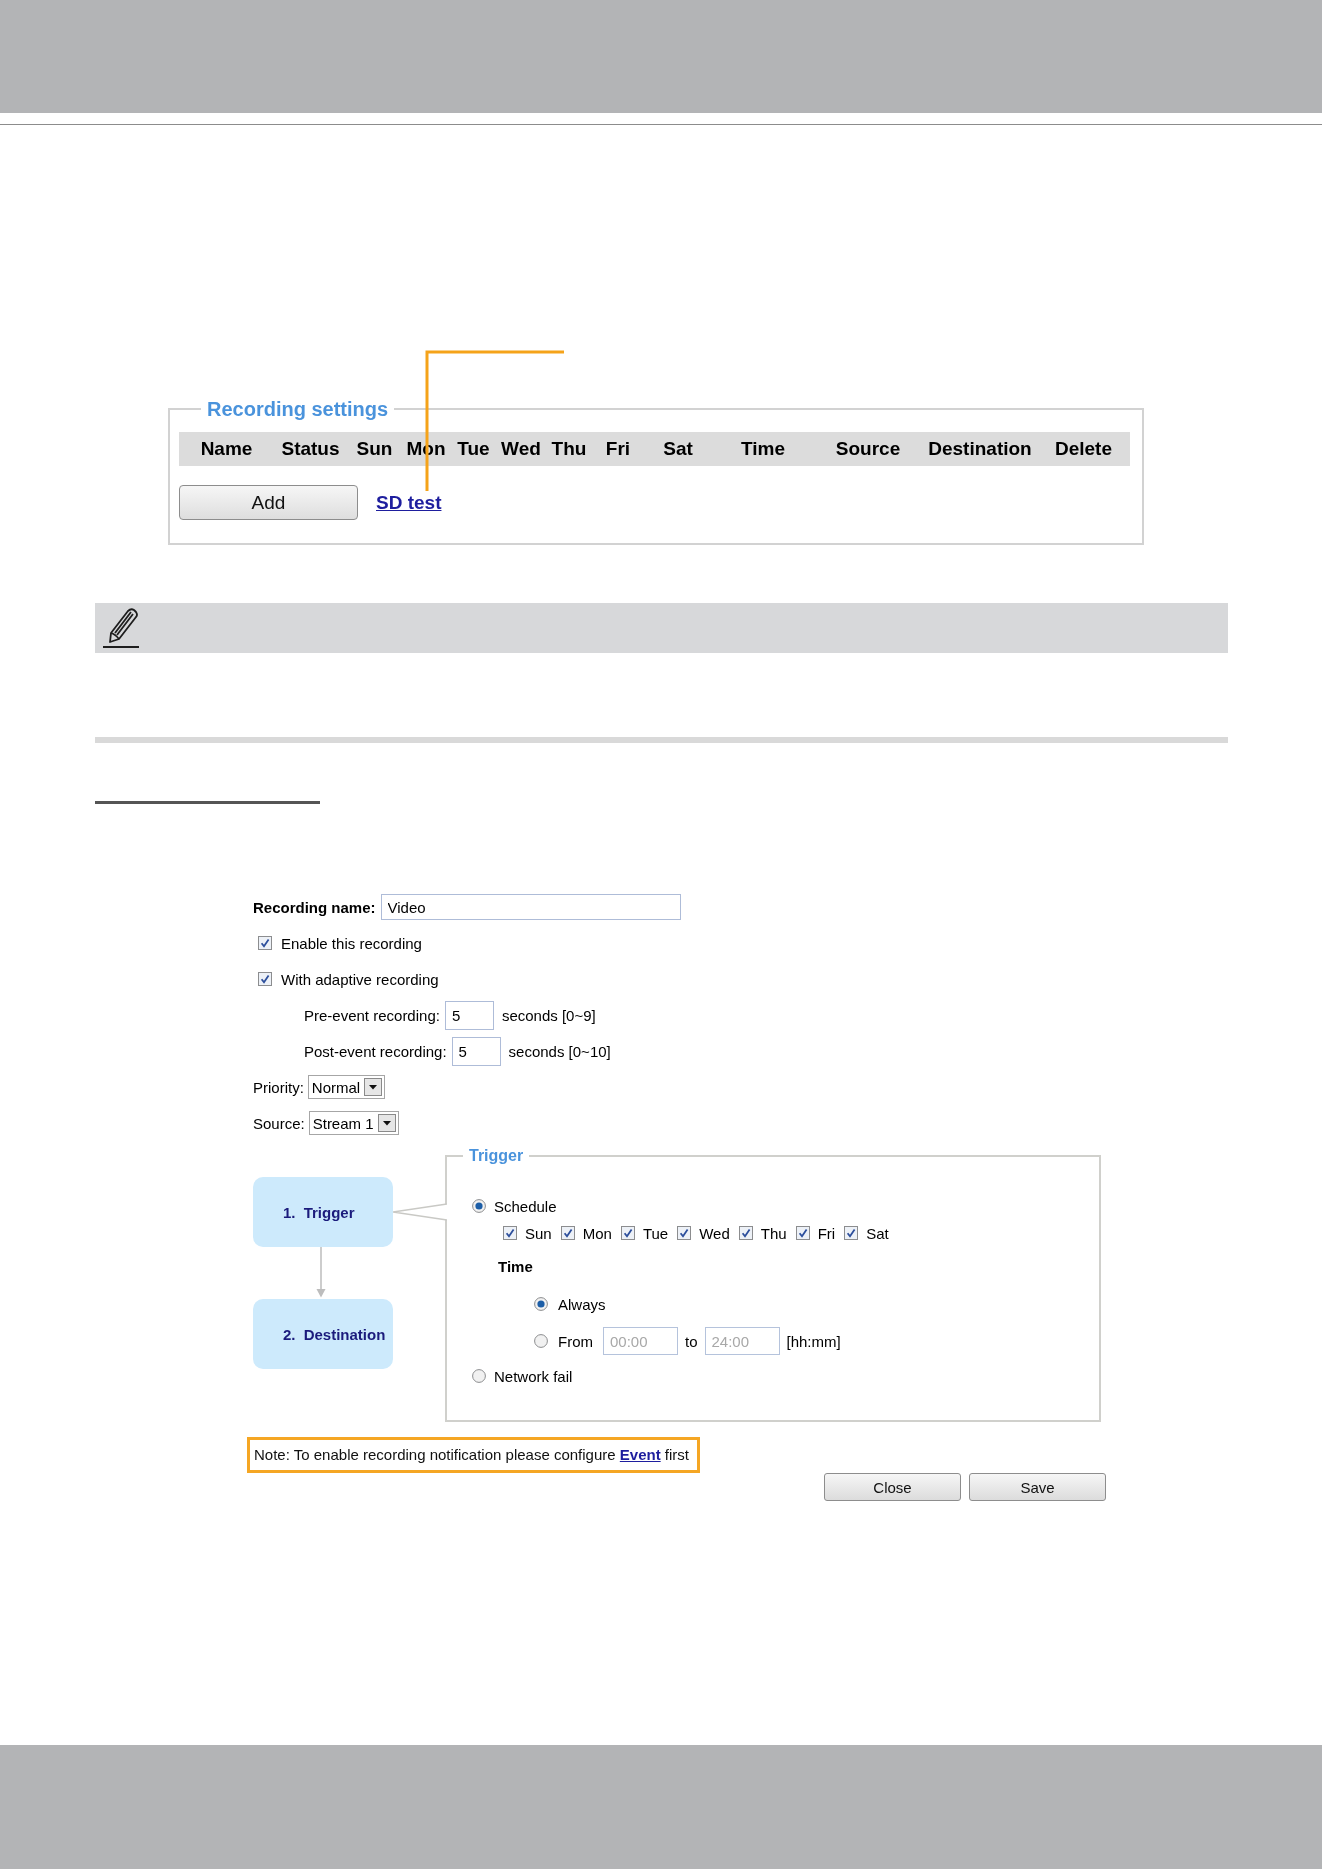 The height and width of the screenshot is (1872, 1324). Describe the element at coordinates (374, 449) in the screenshot. I see `column-header: Sun` at that location.